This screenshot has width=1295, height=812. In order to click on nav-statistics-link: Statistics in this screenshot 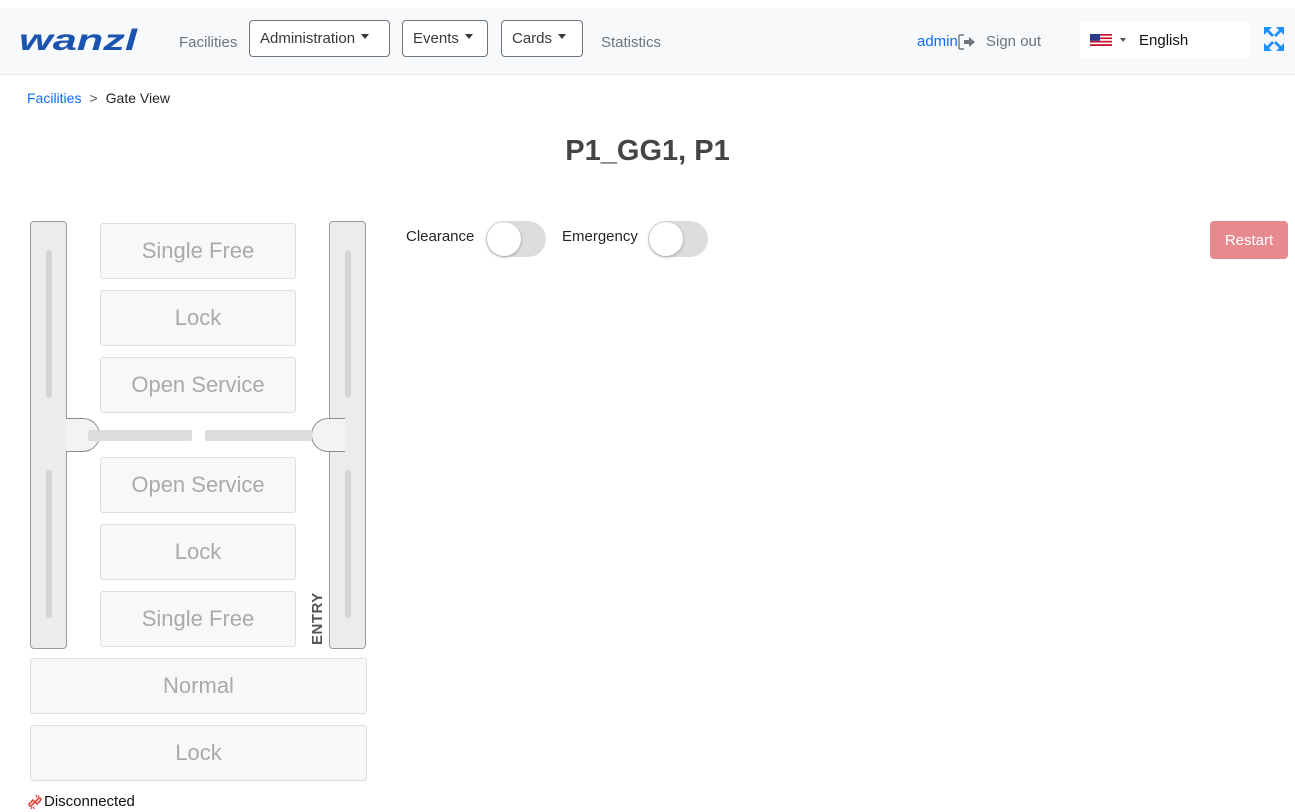, I will do `click(631, 42)`.